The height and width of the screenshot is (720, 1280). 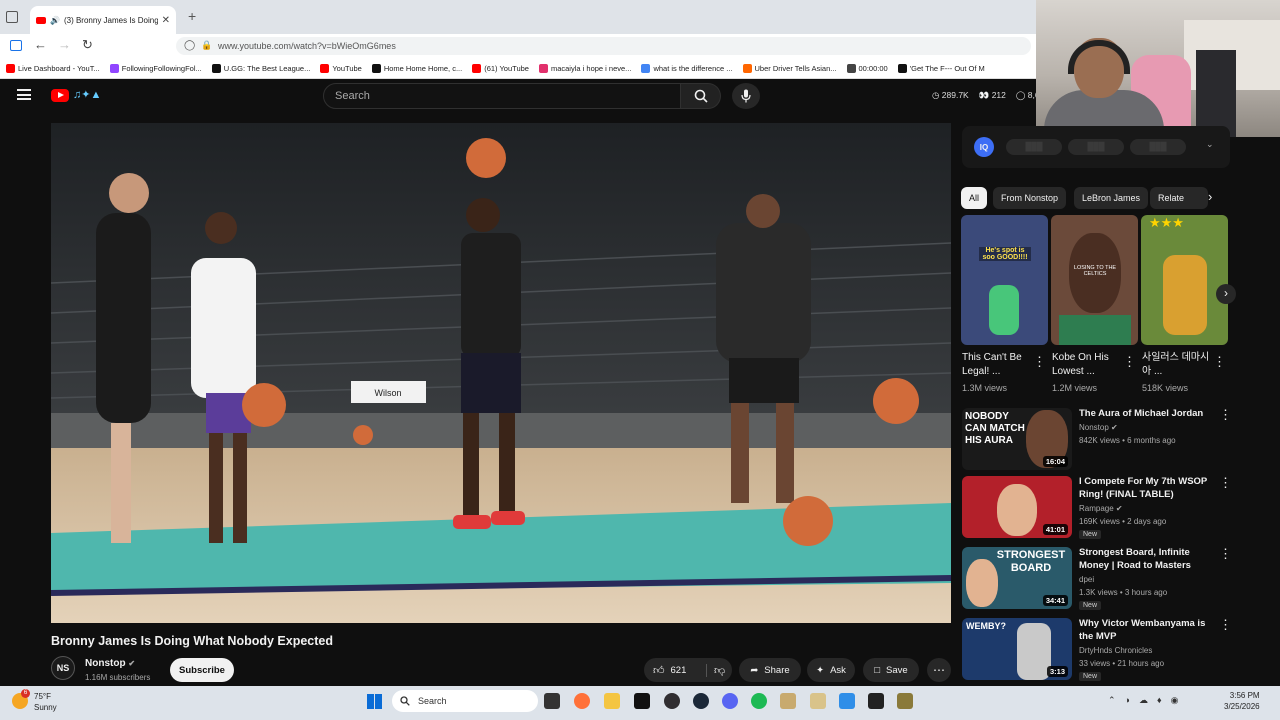 What do you see at coordinates (891, 670) in the screenshot?
I see `save-button: □ Save` at bounding box center [891, 670].